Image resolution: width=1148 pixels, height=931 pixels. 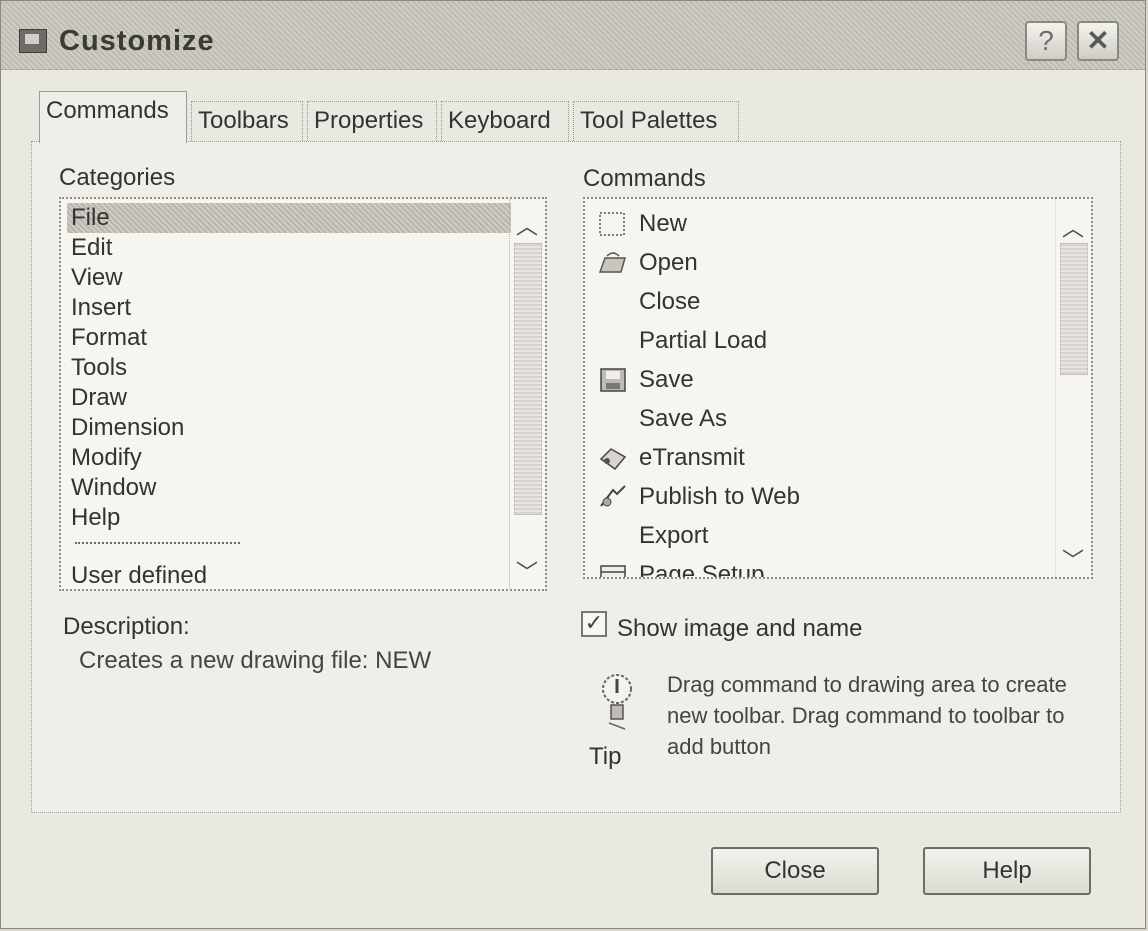 I want to click on tab-properties: Properties, so click(x=372, y=121).